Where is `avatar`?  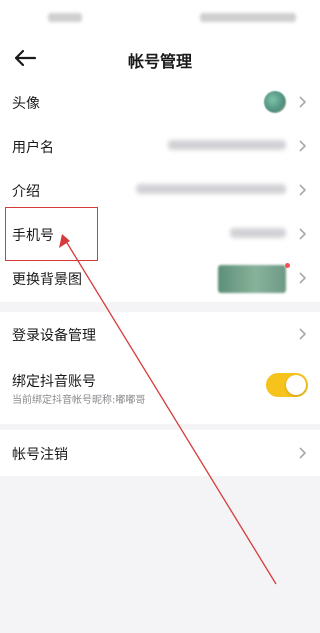
avatar is located at coordinates (275, 102).